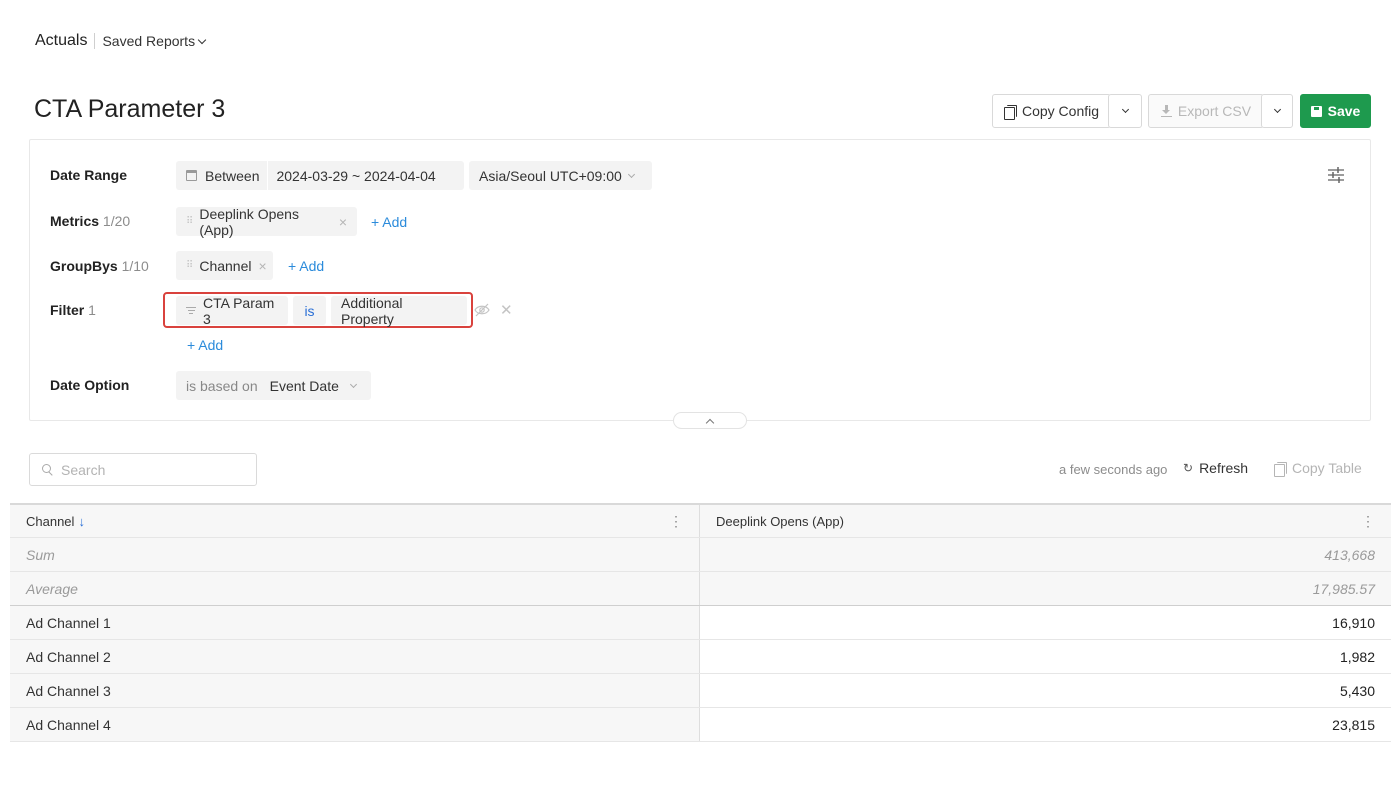 The height and width of the screenshot is (800, 1400). What do you see at coordinates (73, 310) in the screenshot?
I see `filter-label: Filter 1` at bounding box center [73, 310].